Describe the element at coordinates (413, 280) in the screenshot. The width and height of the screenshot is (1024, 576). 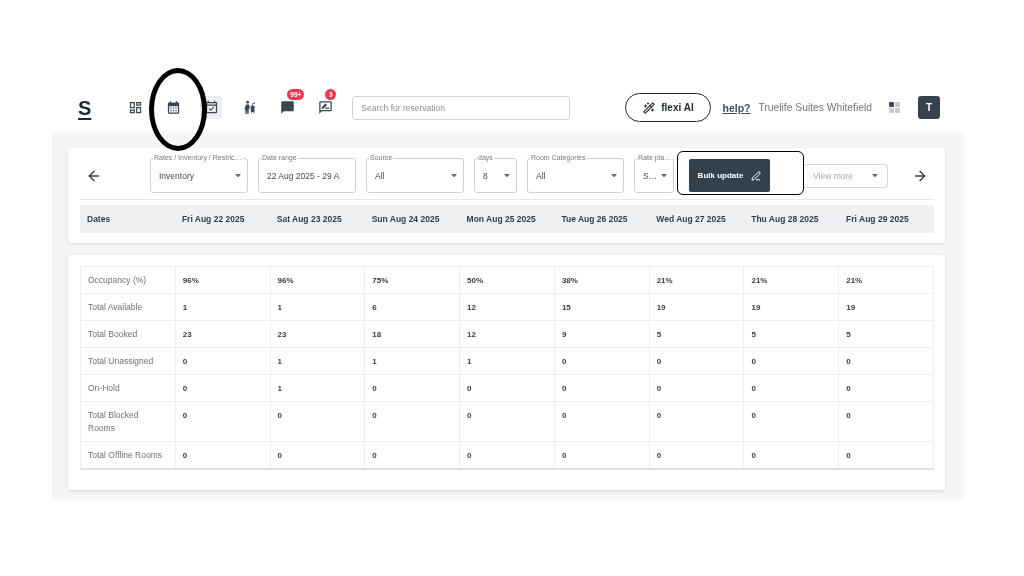
I see `table-cell: 75%` at that location.